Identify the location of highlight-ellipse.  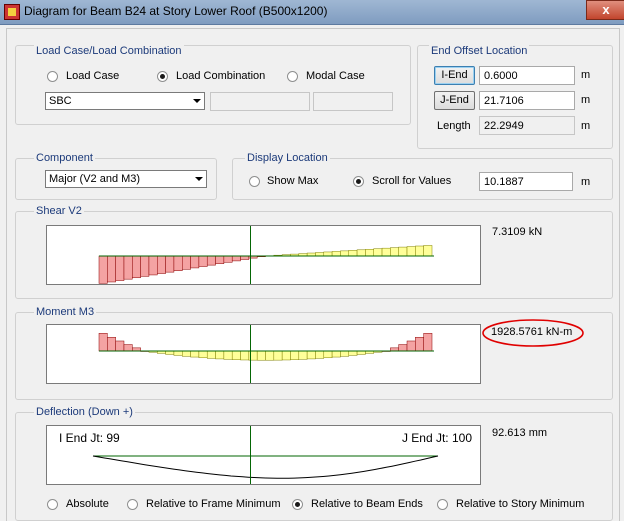
(533, 333).